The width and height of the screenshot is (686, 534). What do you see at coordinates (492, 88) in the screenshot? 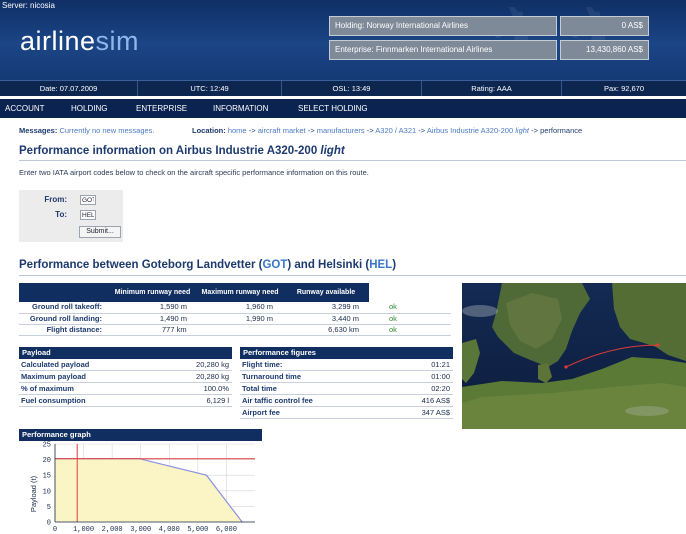
I see `status-rating: Rating: AAA` at bounding box center [492, 88].